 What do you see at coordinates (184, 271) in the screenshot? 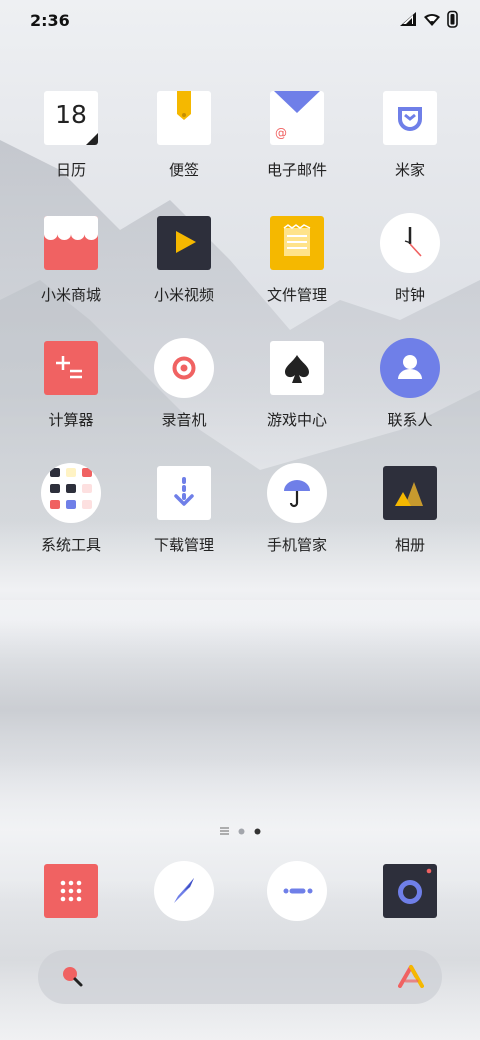
I see `app-mi-video: 小米视频` at bounding box center [184, 271].